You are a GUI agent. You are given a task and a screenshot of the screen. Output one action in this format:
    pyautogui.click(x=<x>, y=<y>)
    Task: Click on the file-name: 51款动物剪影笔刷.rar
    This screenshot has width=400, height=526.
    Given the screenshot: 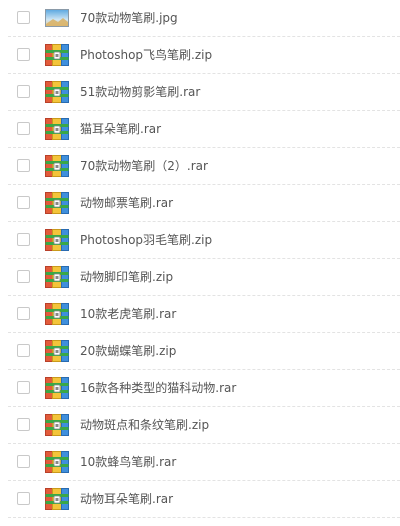 What is the action you would take?
    pyautogui.click(x=140, y=92)
    